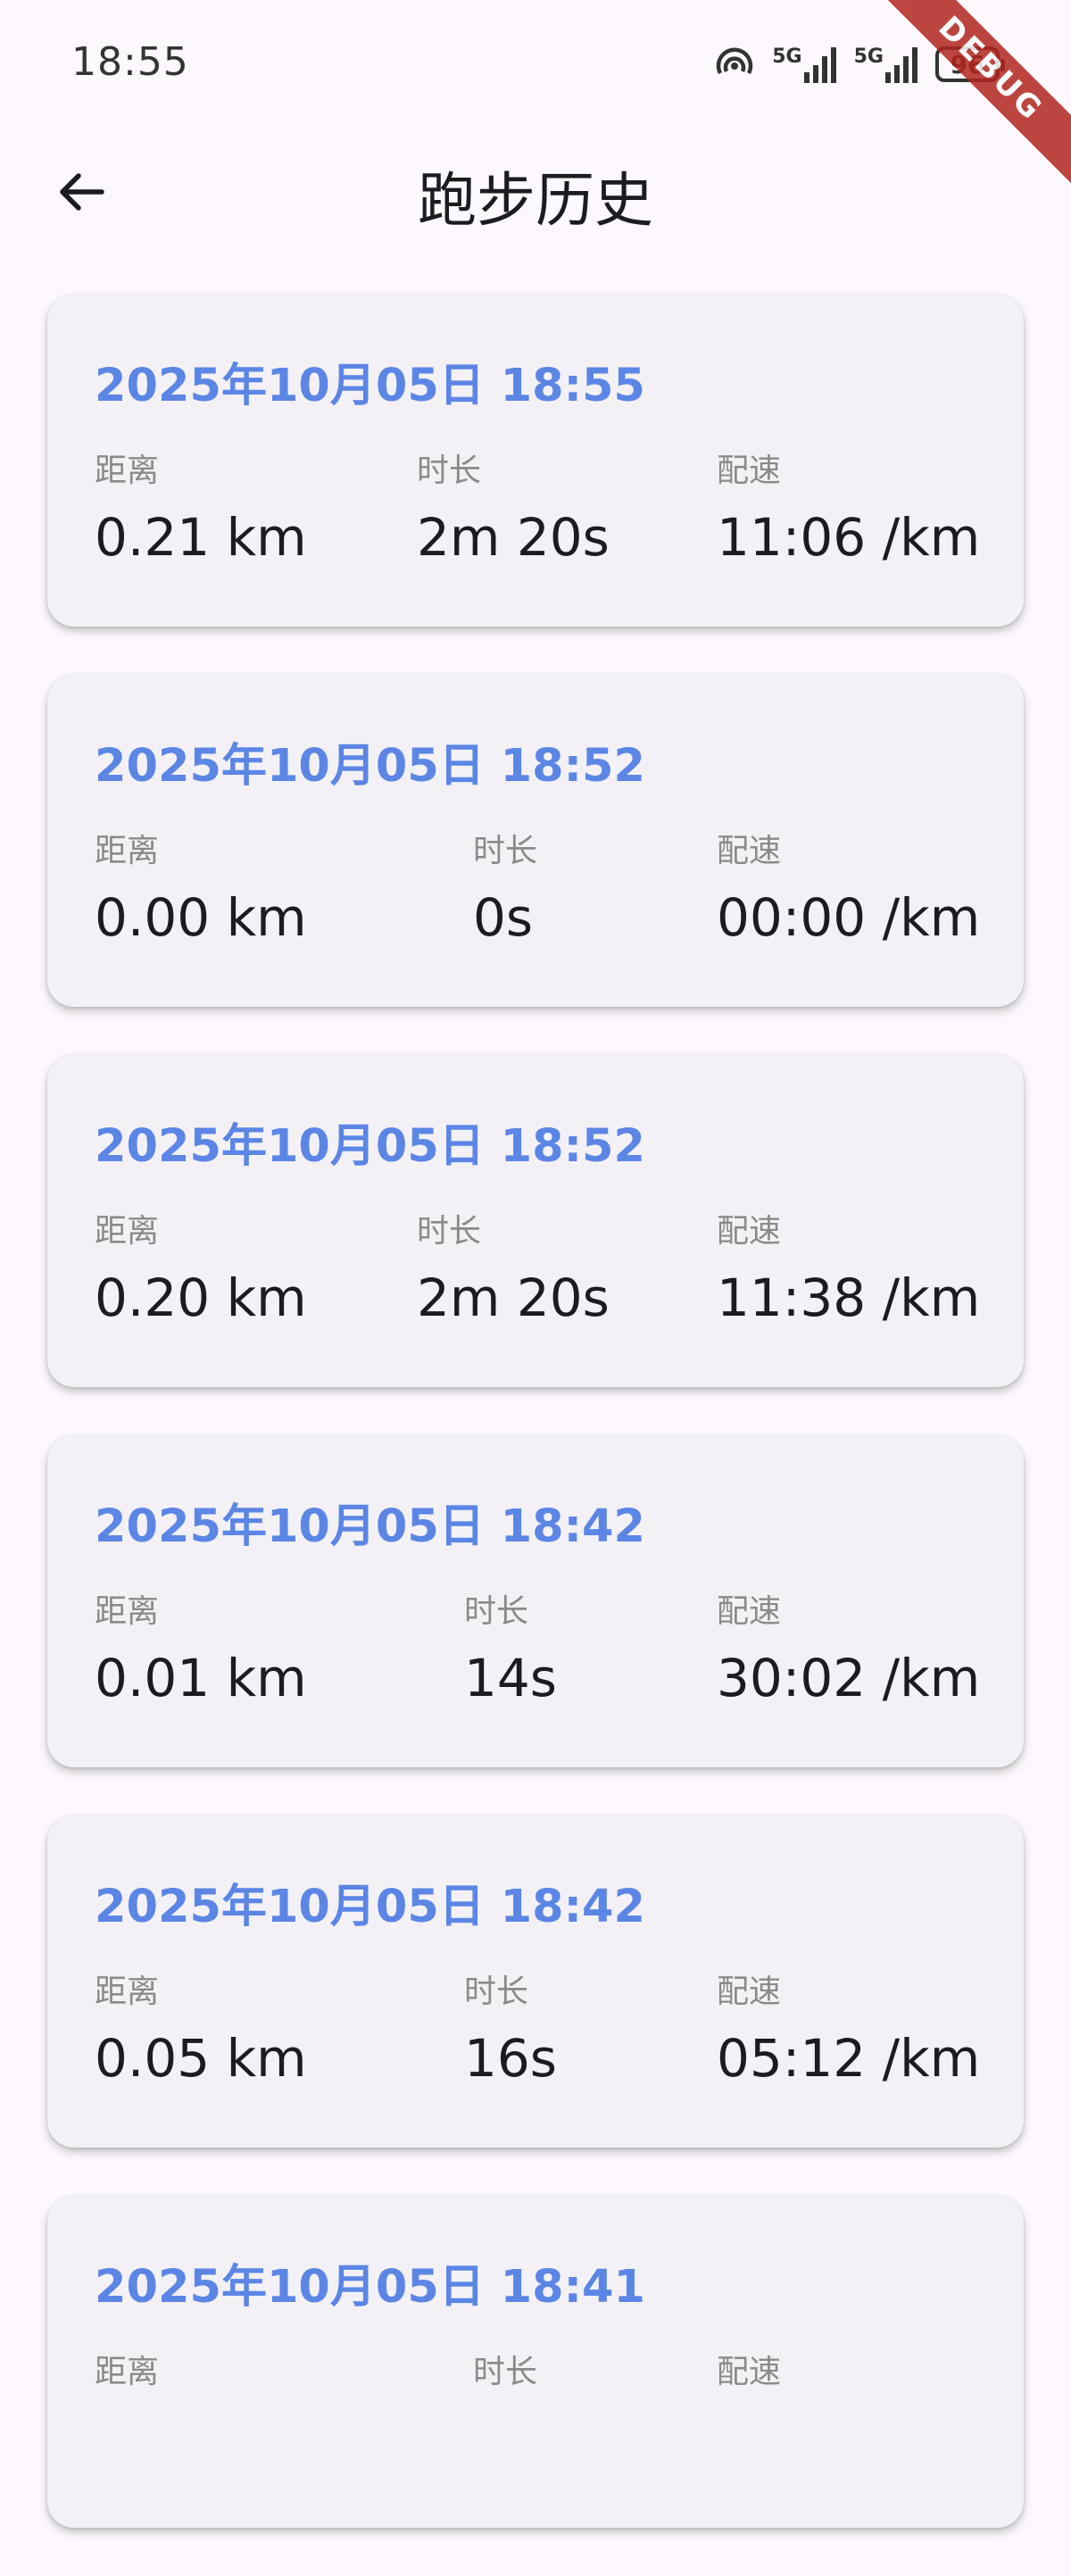 The image size is (1071, 2576). I want to click on duration-value: 14s, so click(511, 1678).